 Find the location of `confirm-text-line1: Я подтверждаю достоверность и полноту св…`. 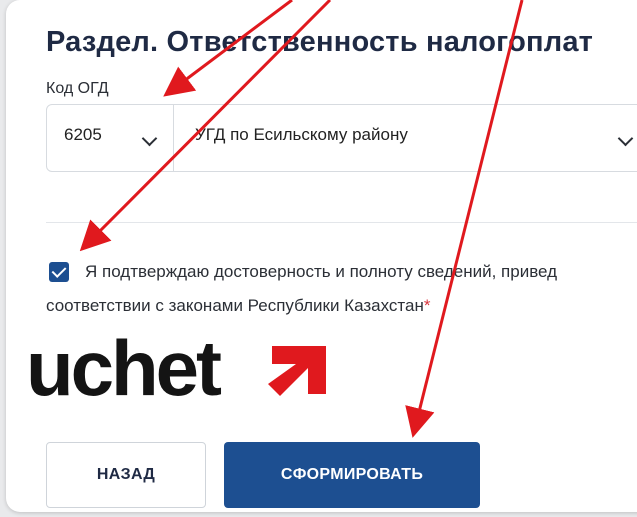

confirm-text-line1: Я подтверждаю достоверность и полноту св… is located at coordinates (321, 271).